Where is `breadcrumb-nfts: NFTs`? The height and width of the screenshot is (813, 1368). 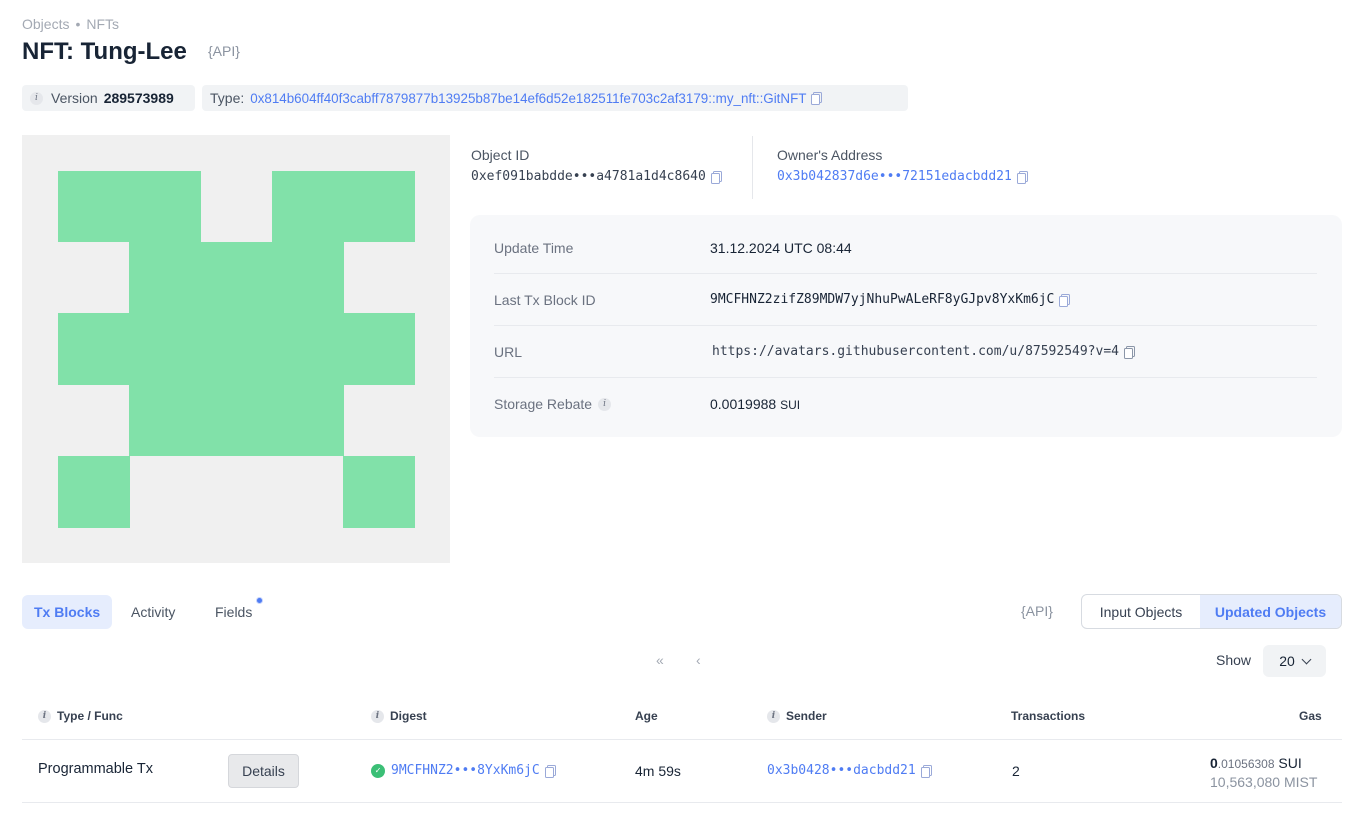
breadcrumb-nfts: NFTs is located at coordinates (102, 24).